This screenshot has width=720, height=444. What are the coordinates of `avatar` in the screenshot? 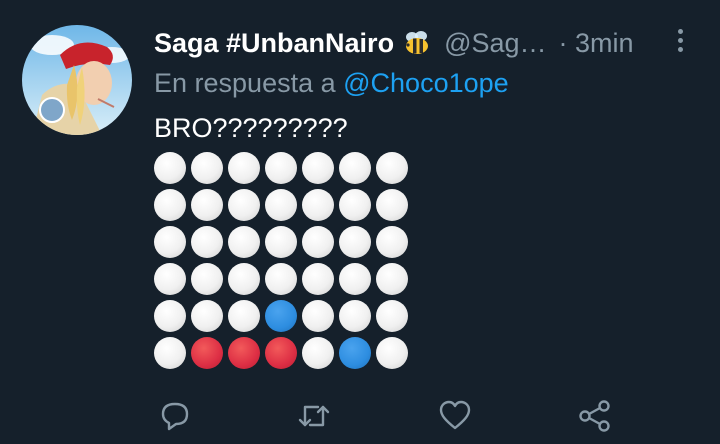 It's located at (77, 80).